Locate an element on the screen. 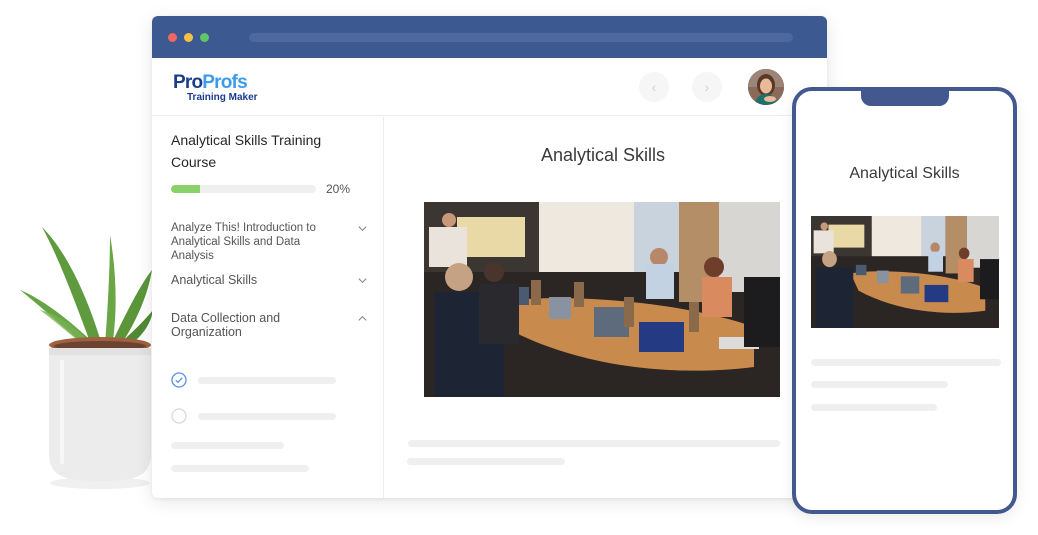 The image size is (1038, 535). browser-titlebar is located at coordinates (489, 37).